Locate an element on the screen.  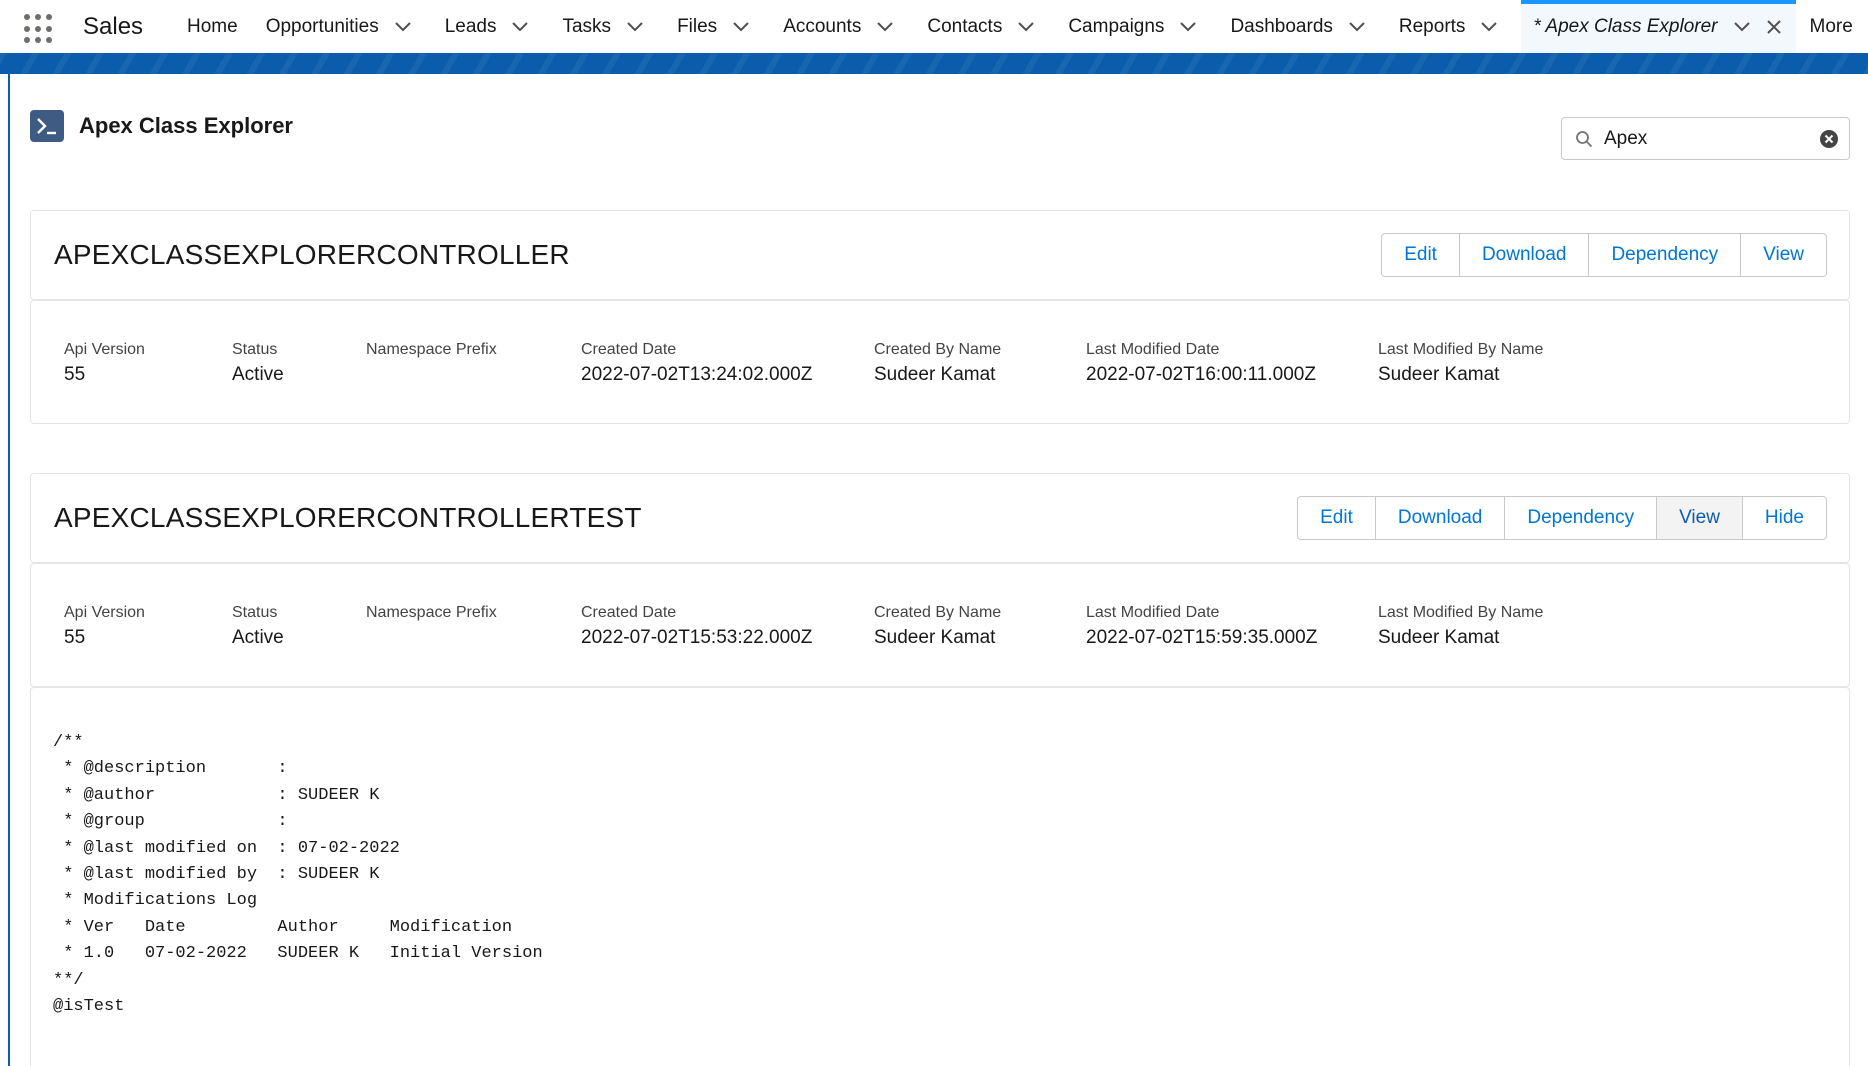
terminal-prompt-icon is located at coordinates (47, 126).